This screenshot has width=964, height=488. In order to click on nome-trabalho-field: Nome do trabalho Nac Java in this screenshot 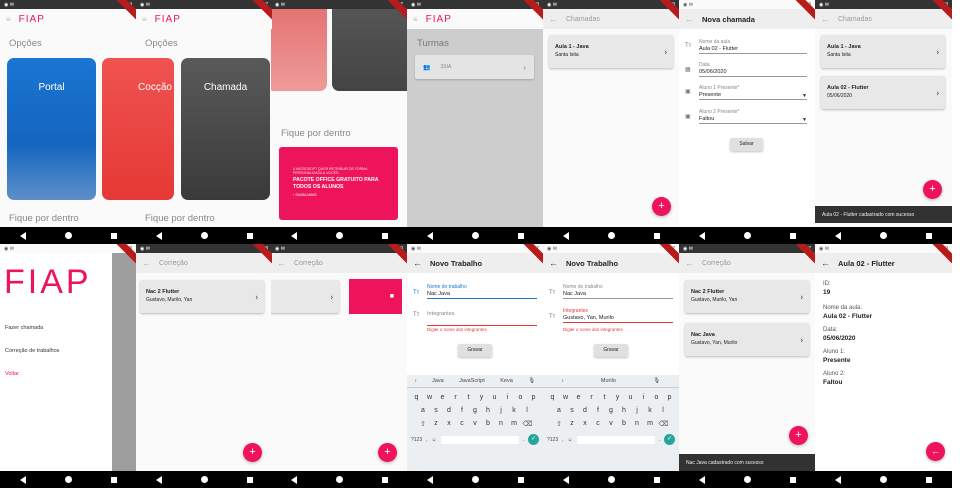, I will do `click(618, 291)`.